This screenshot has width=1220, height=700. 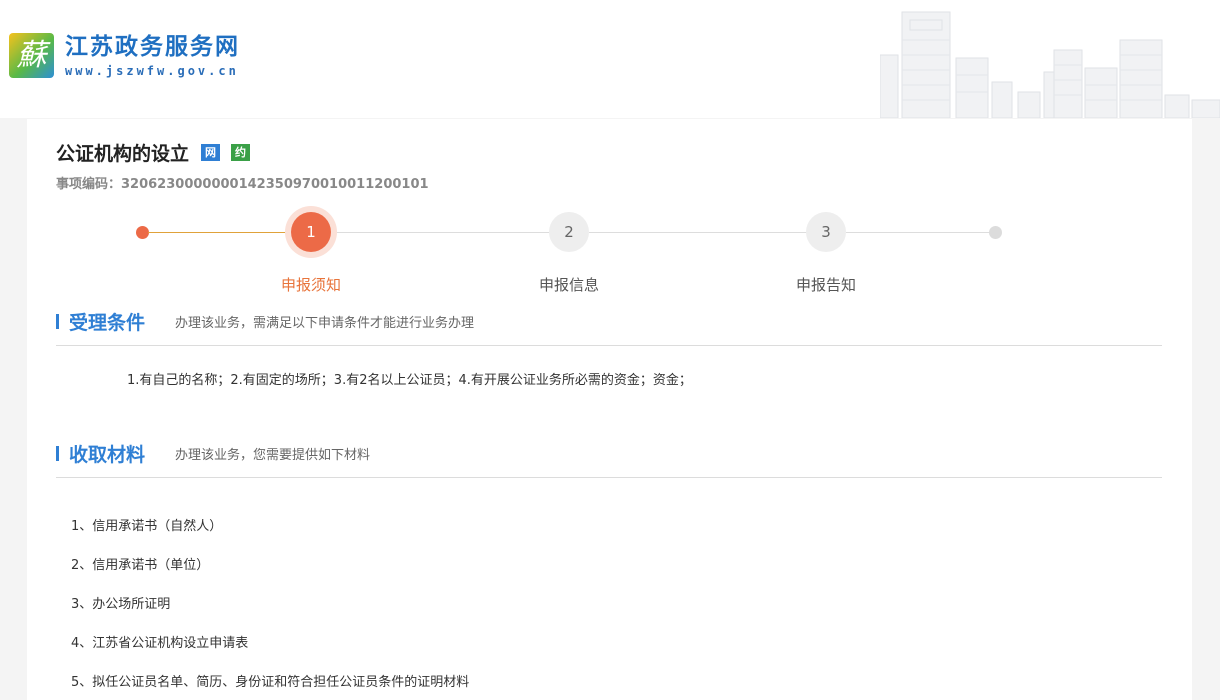 What do you see at coordinates (826, 232) in the screenshot?
I see `step-3-circle: 3` at bounding box center [826, 232].